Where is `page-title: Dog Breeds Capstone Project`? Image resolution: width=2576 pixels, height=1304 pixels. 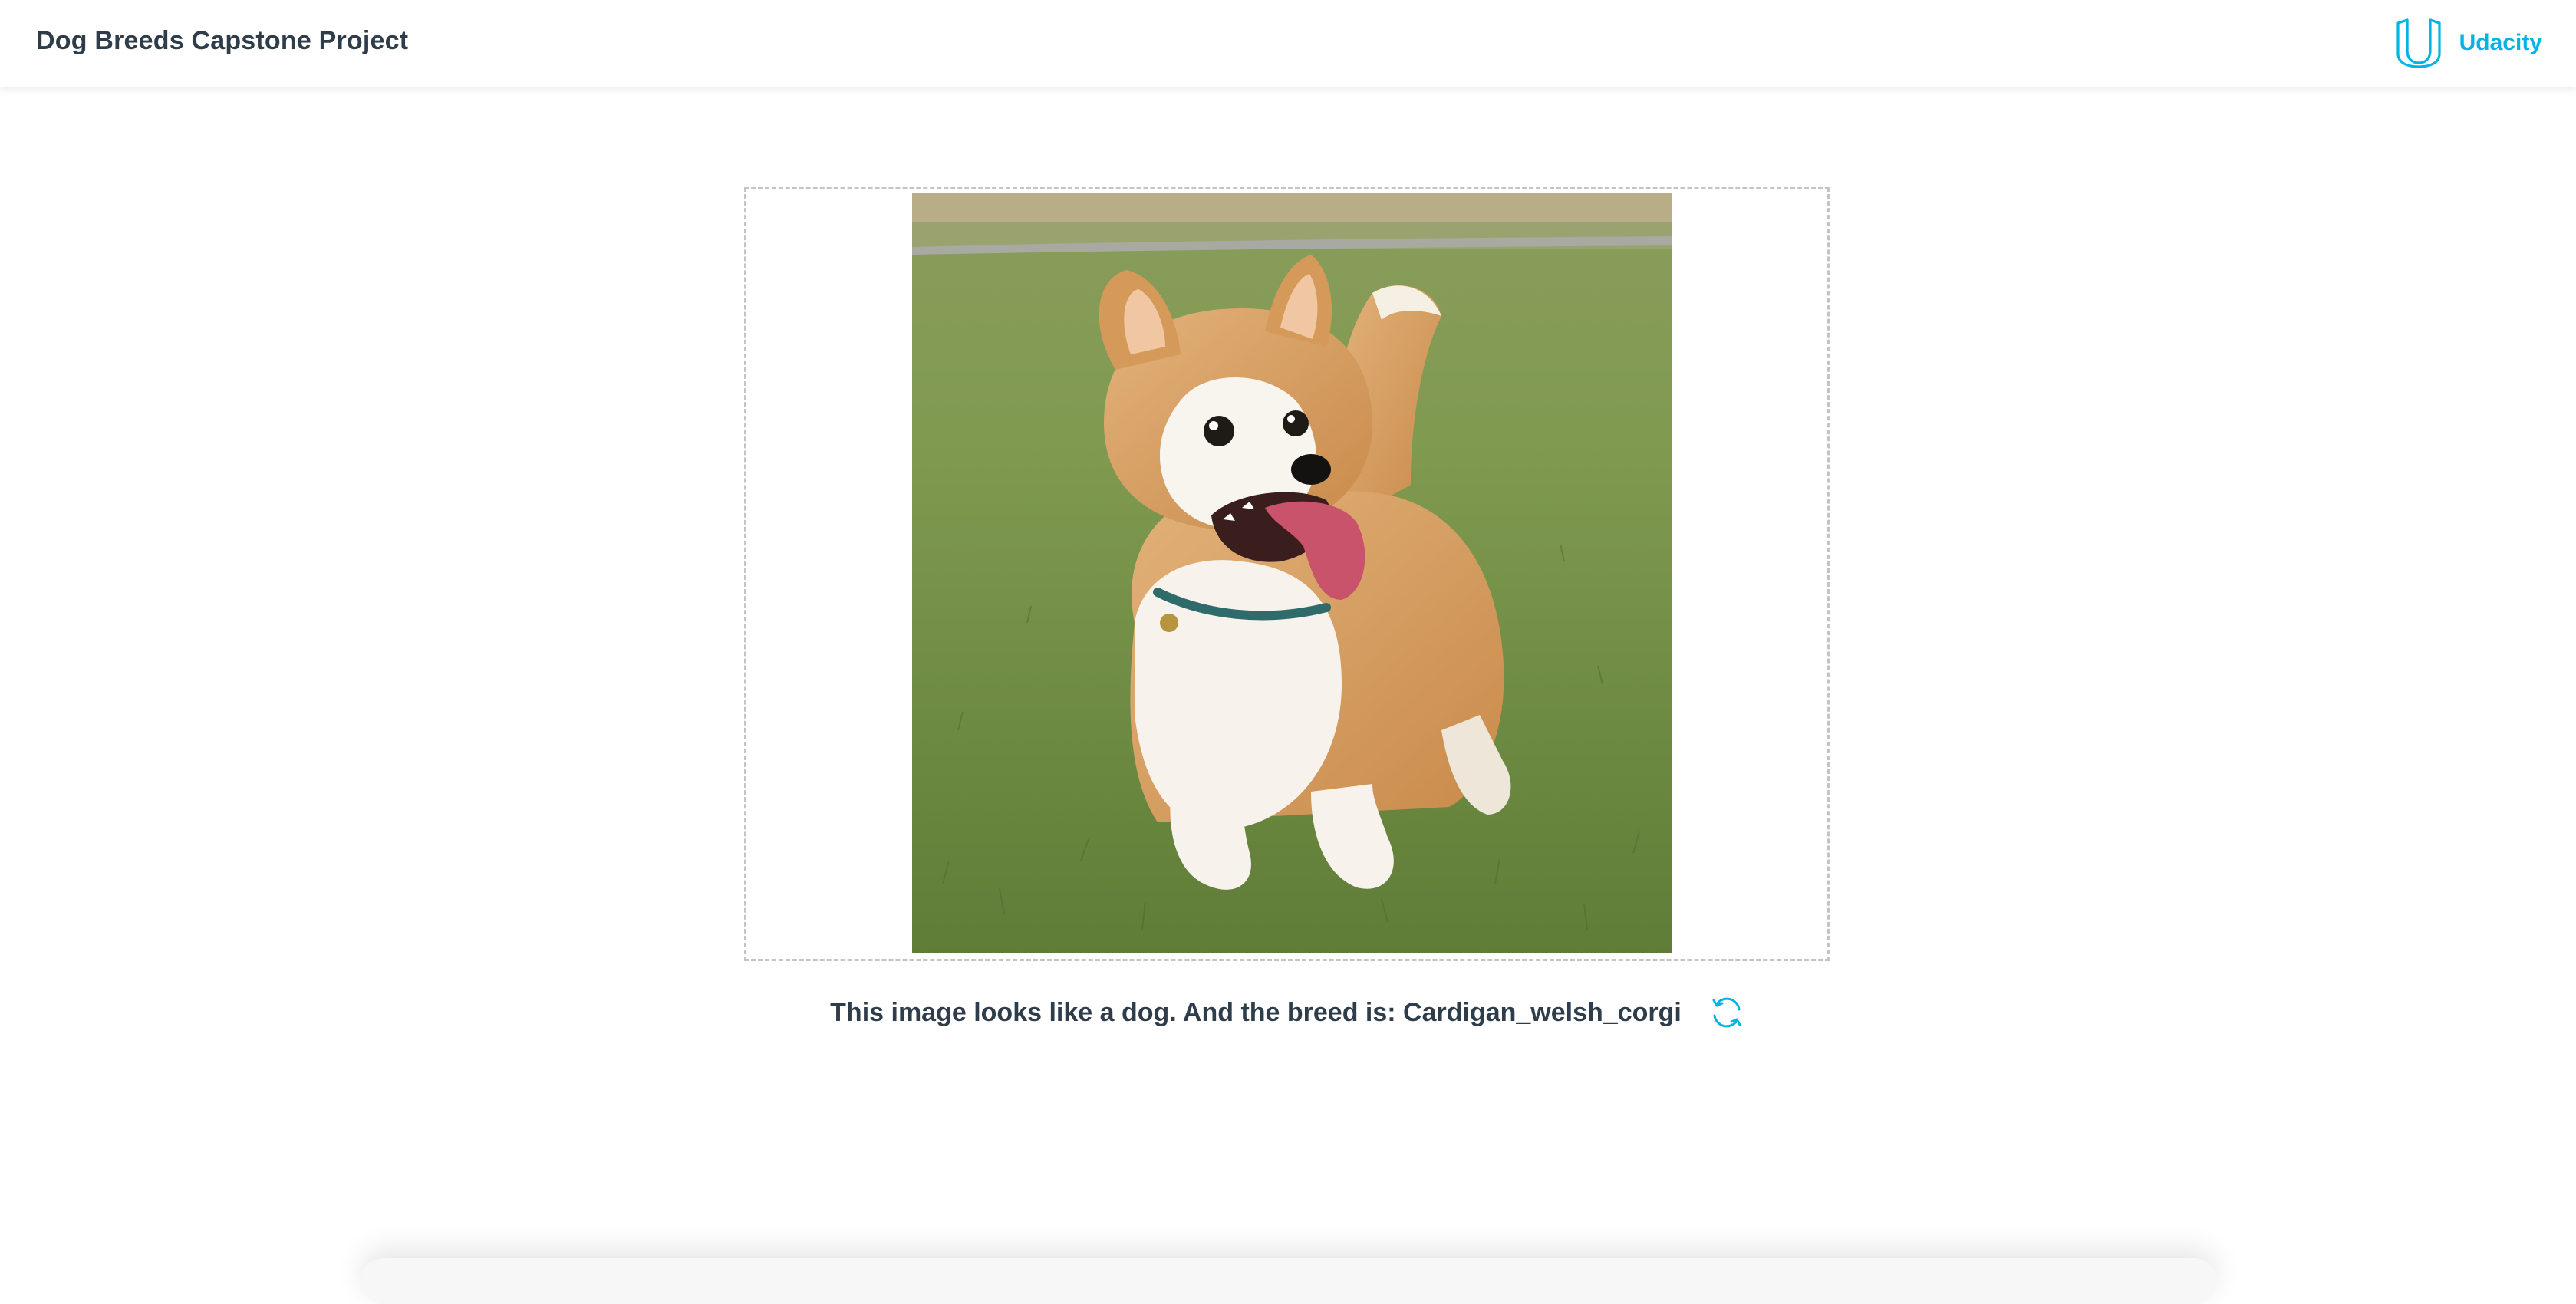 page-title: Dog Breeds Capstone Project is located at coordinates (222, 41).